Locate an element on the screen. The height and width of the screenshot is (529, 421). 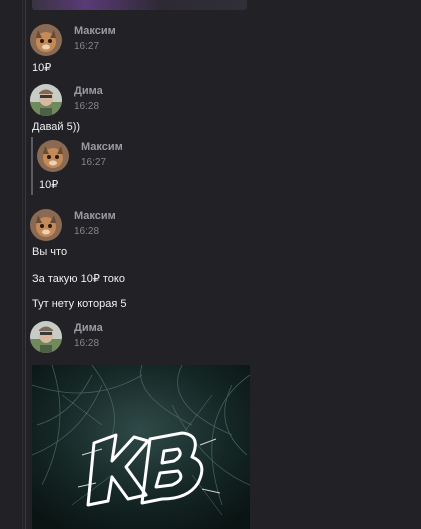
quoted-message-text: 10₽ is located at coordinates (49, 185).